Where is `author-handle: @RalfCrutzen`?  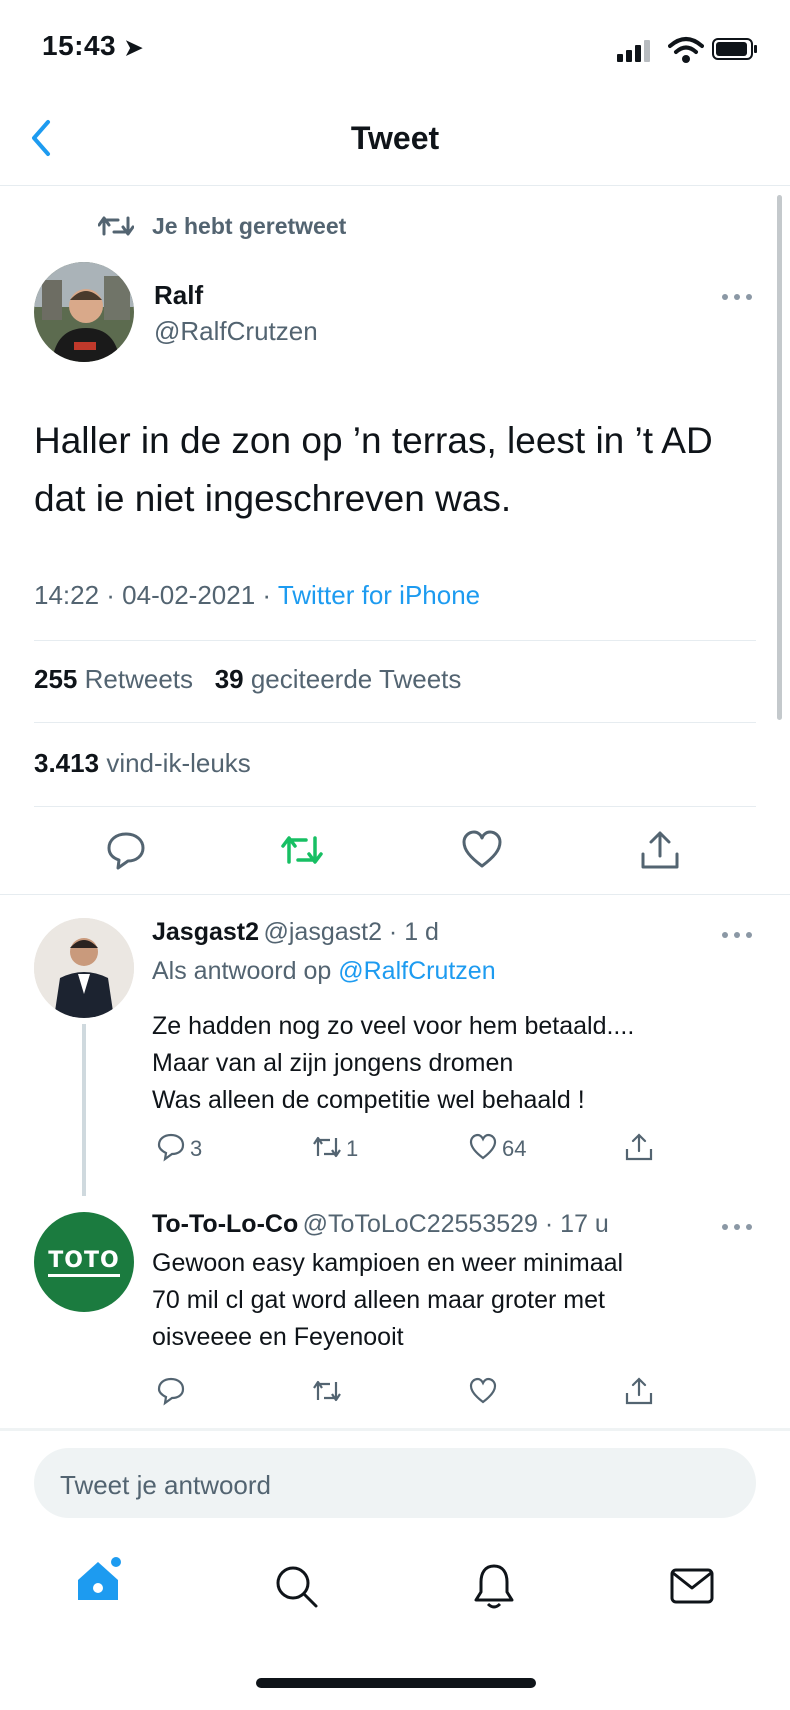 author-handle: @RalfCrutzen is located at coordinates (236, 331).